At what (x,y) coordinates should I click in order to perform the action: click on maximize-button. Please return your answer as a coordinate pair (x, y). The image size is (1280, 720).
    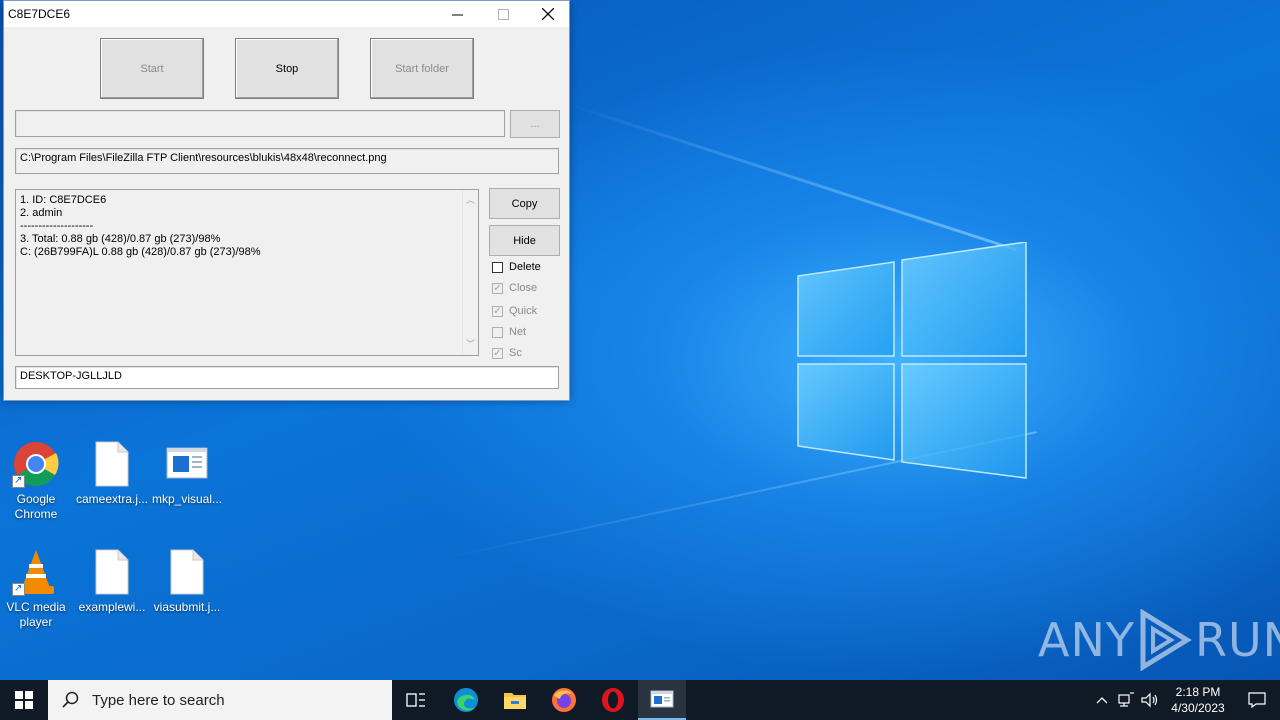
    Looking at the image, I should click on (503, 14).